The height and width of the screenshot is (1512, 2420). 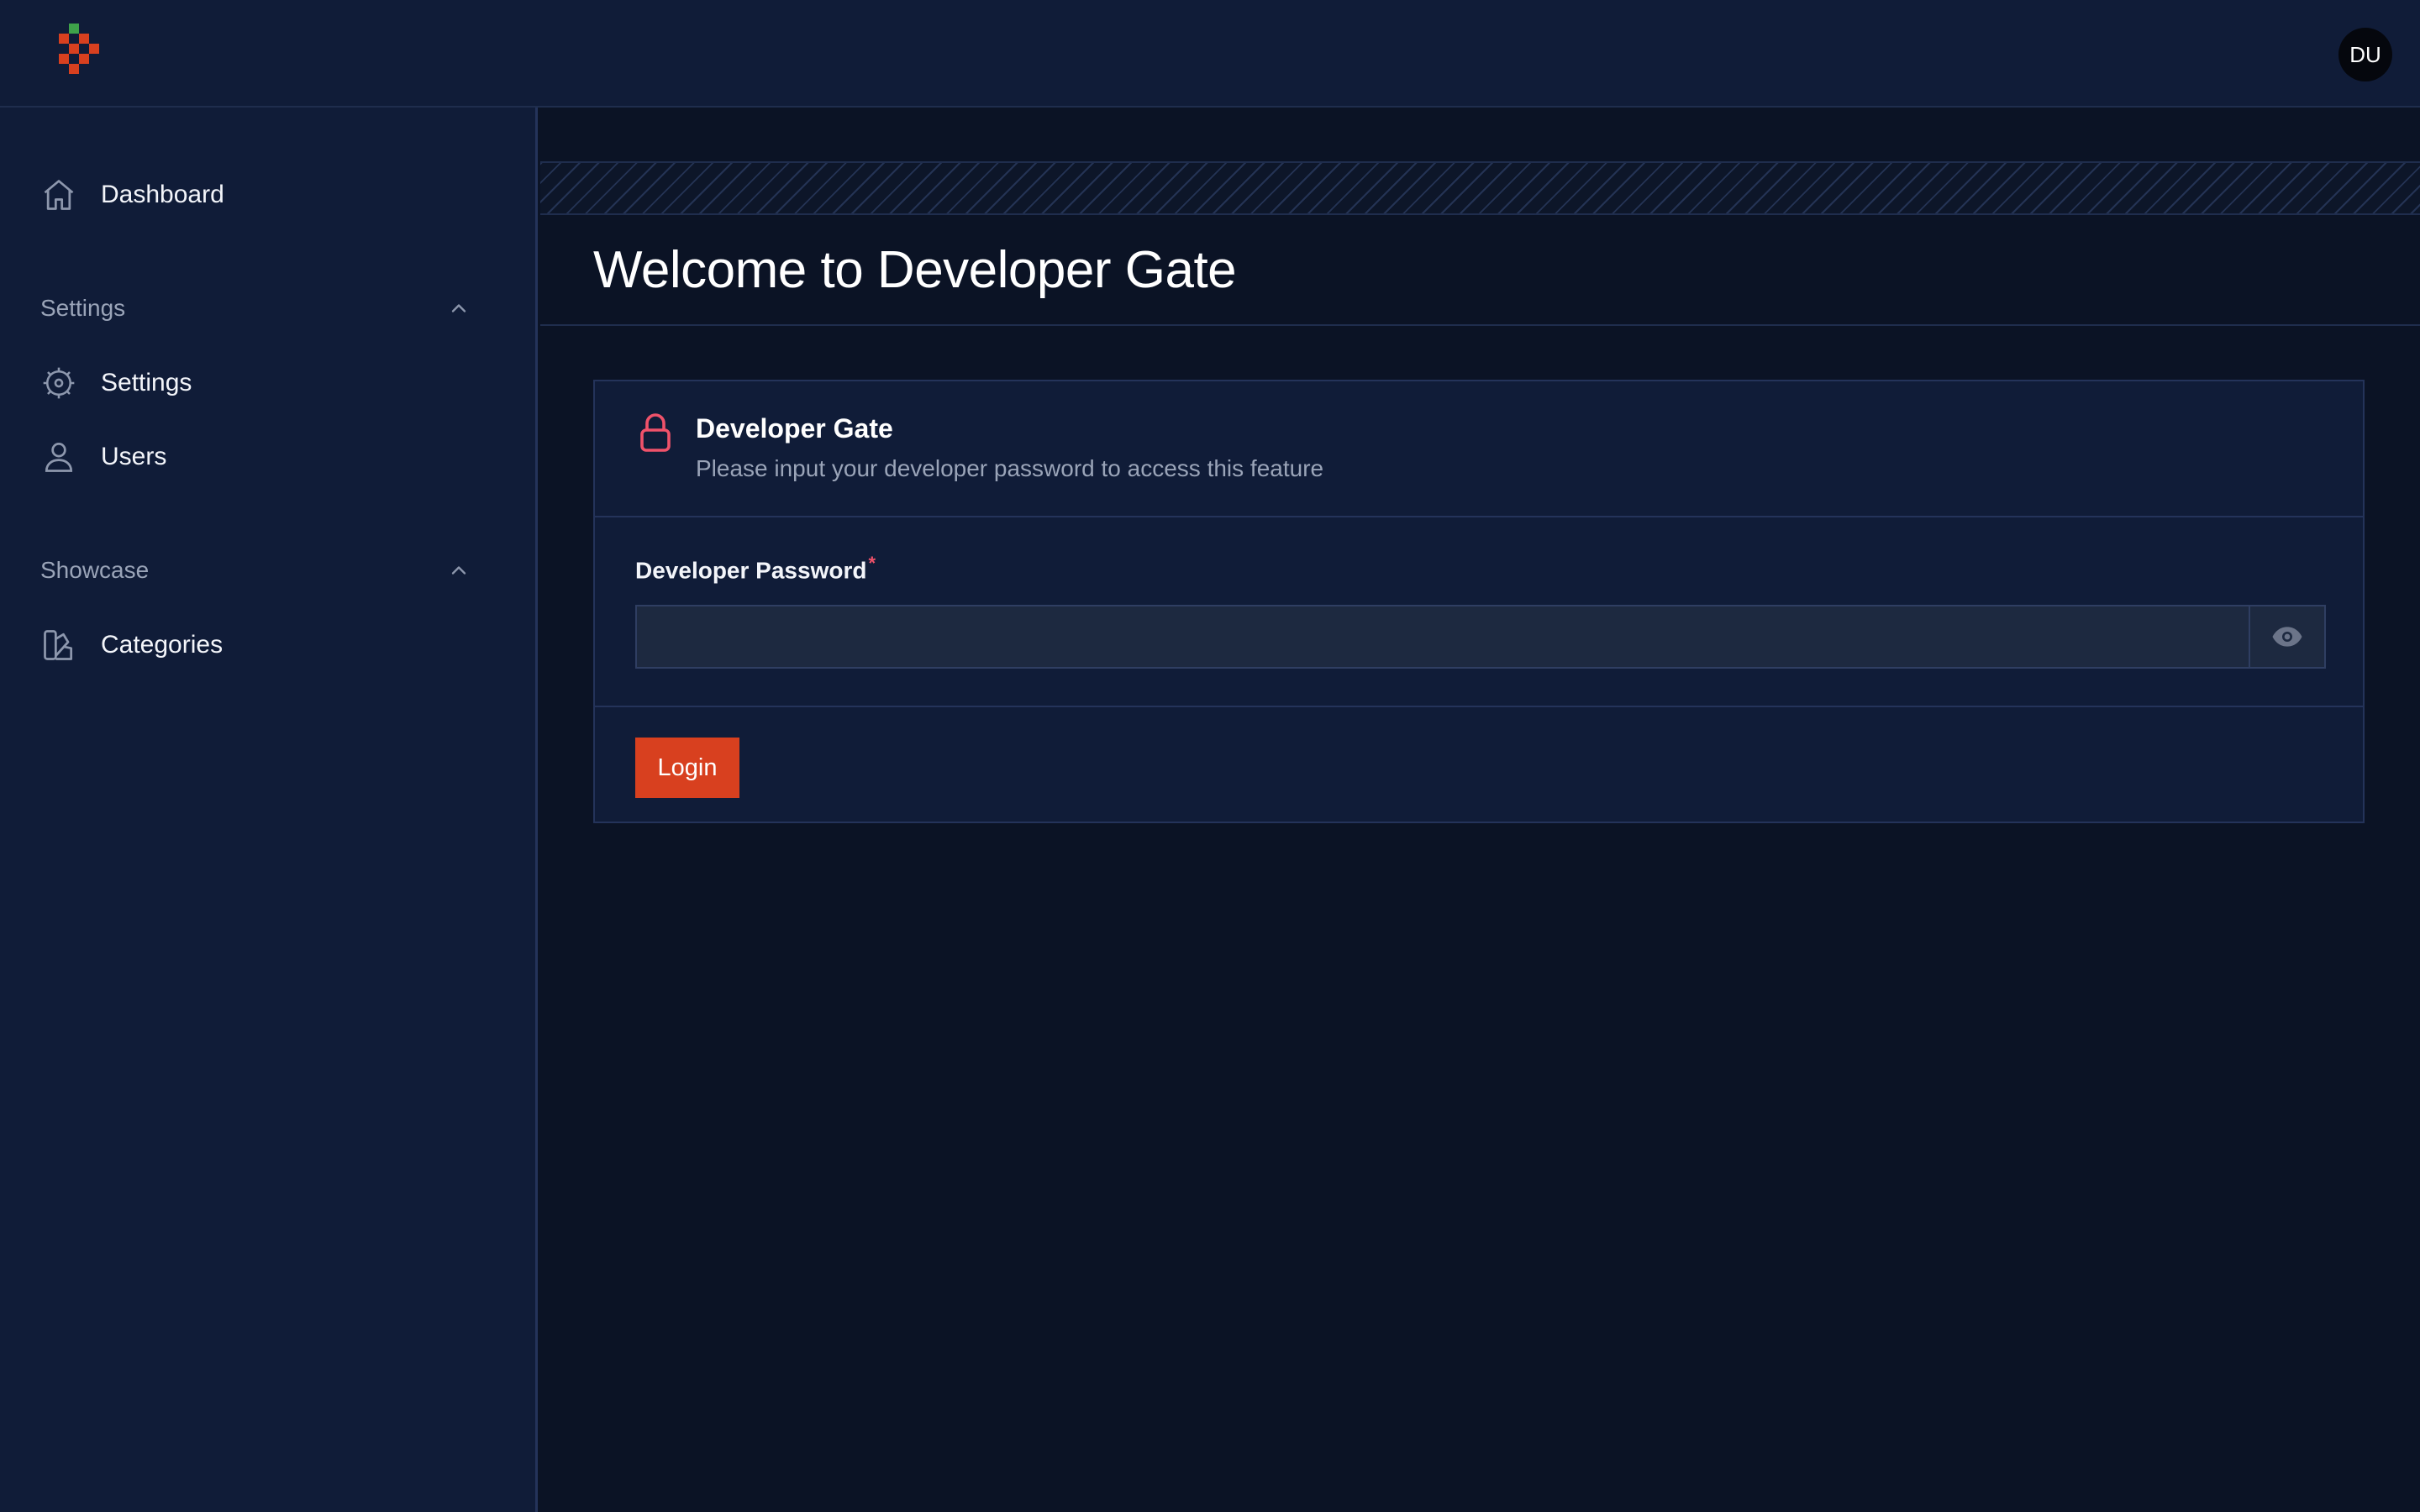 What do you see at coordinates (656, 433) in the screenshot?
I see `lock-icon` at bounding box center [656, 433].